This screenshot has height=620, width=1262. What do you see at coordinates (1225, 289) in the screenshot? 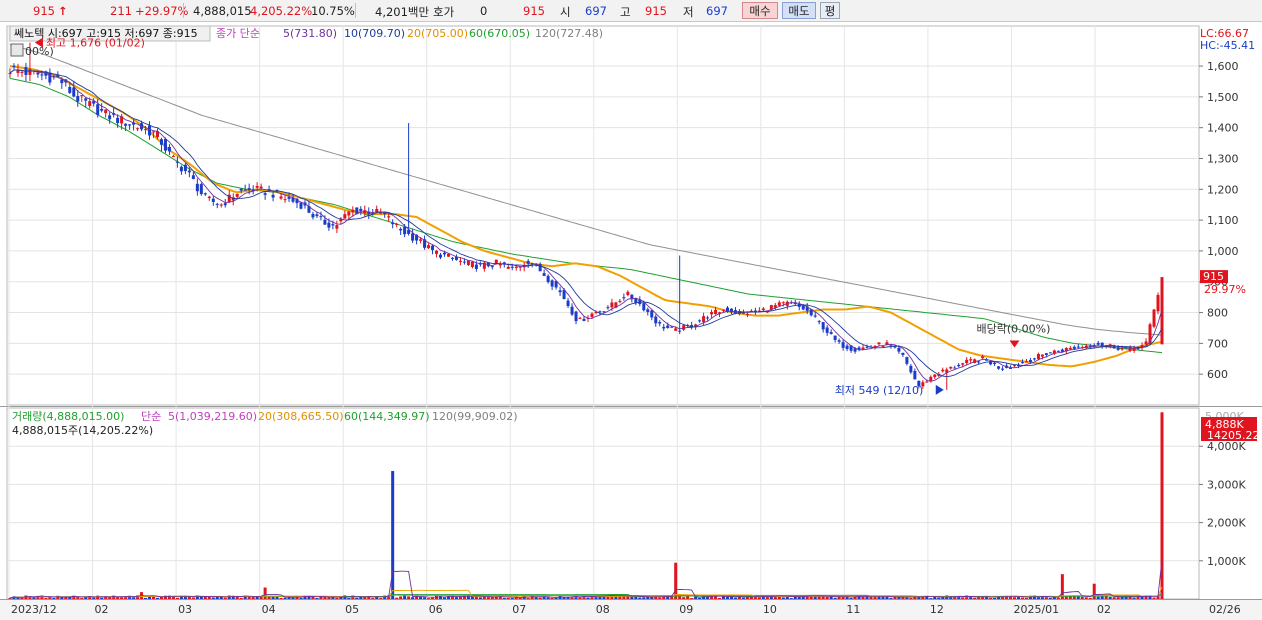
I see `last-pct-tag: 29.97%` at bounding box center [1225, 289].